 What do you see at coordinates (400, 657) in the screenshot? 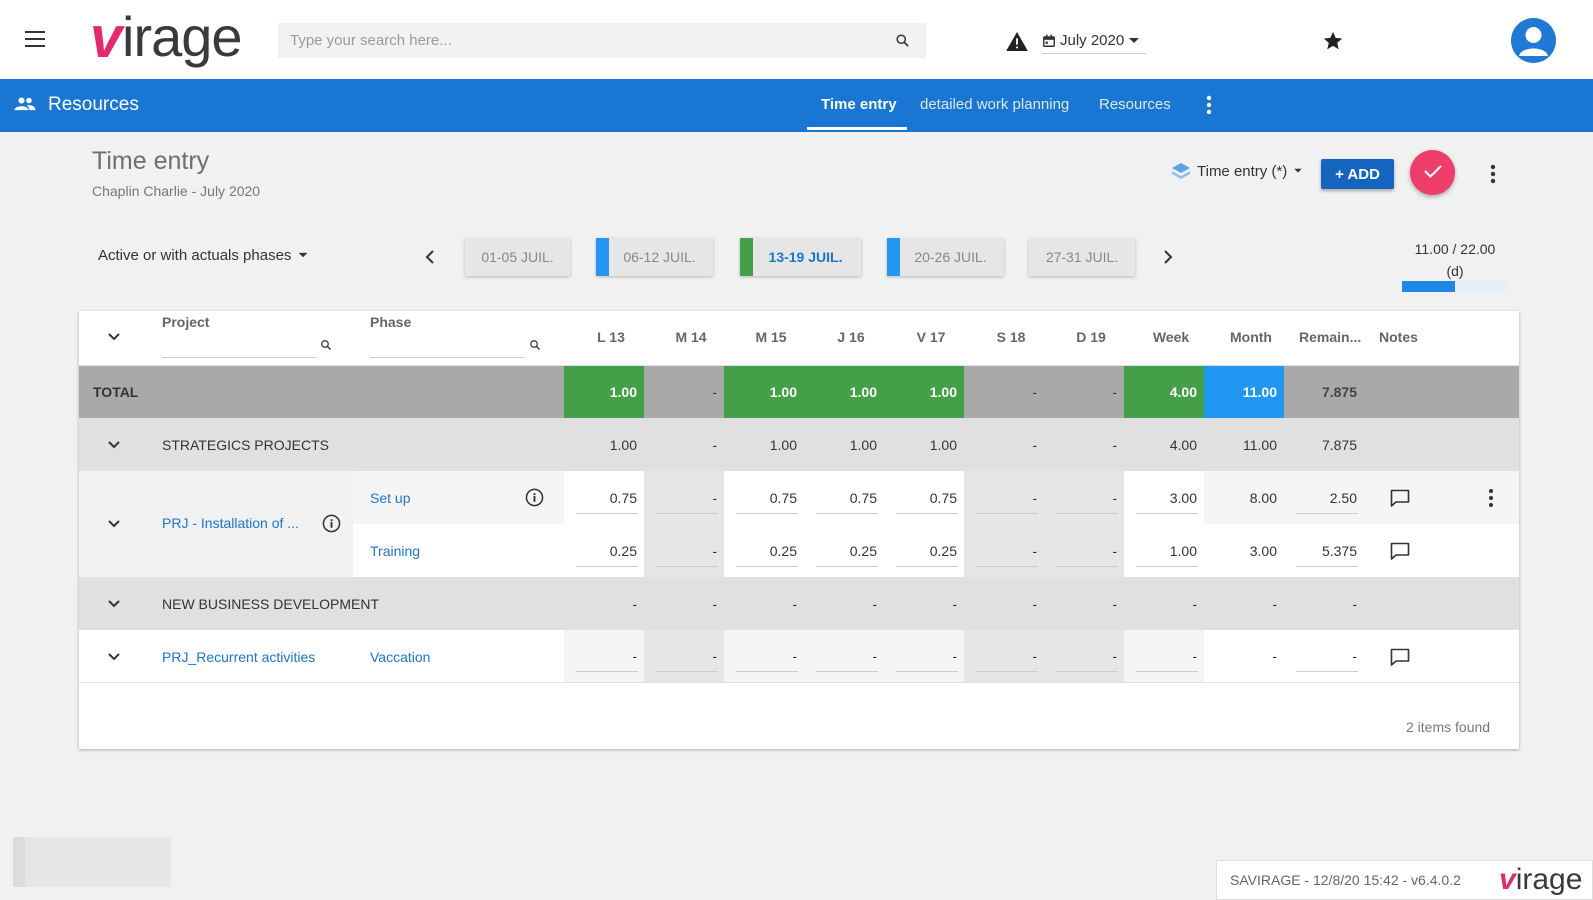
I see `phase-link: Vaccation` at bounding box center [400, 657].